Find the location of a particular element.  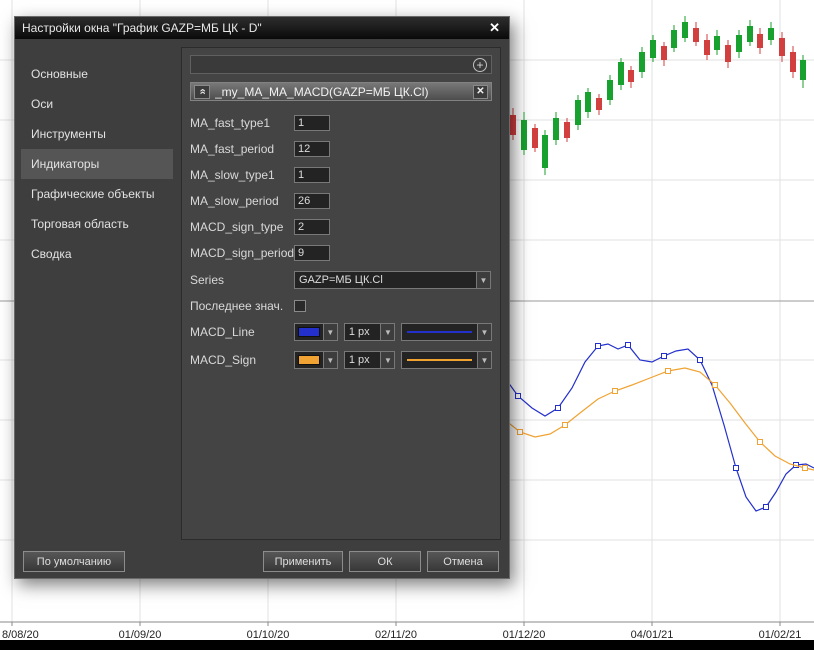

param-row: MA_fast_type1 is located at coordinates (341, 123).